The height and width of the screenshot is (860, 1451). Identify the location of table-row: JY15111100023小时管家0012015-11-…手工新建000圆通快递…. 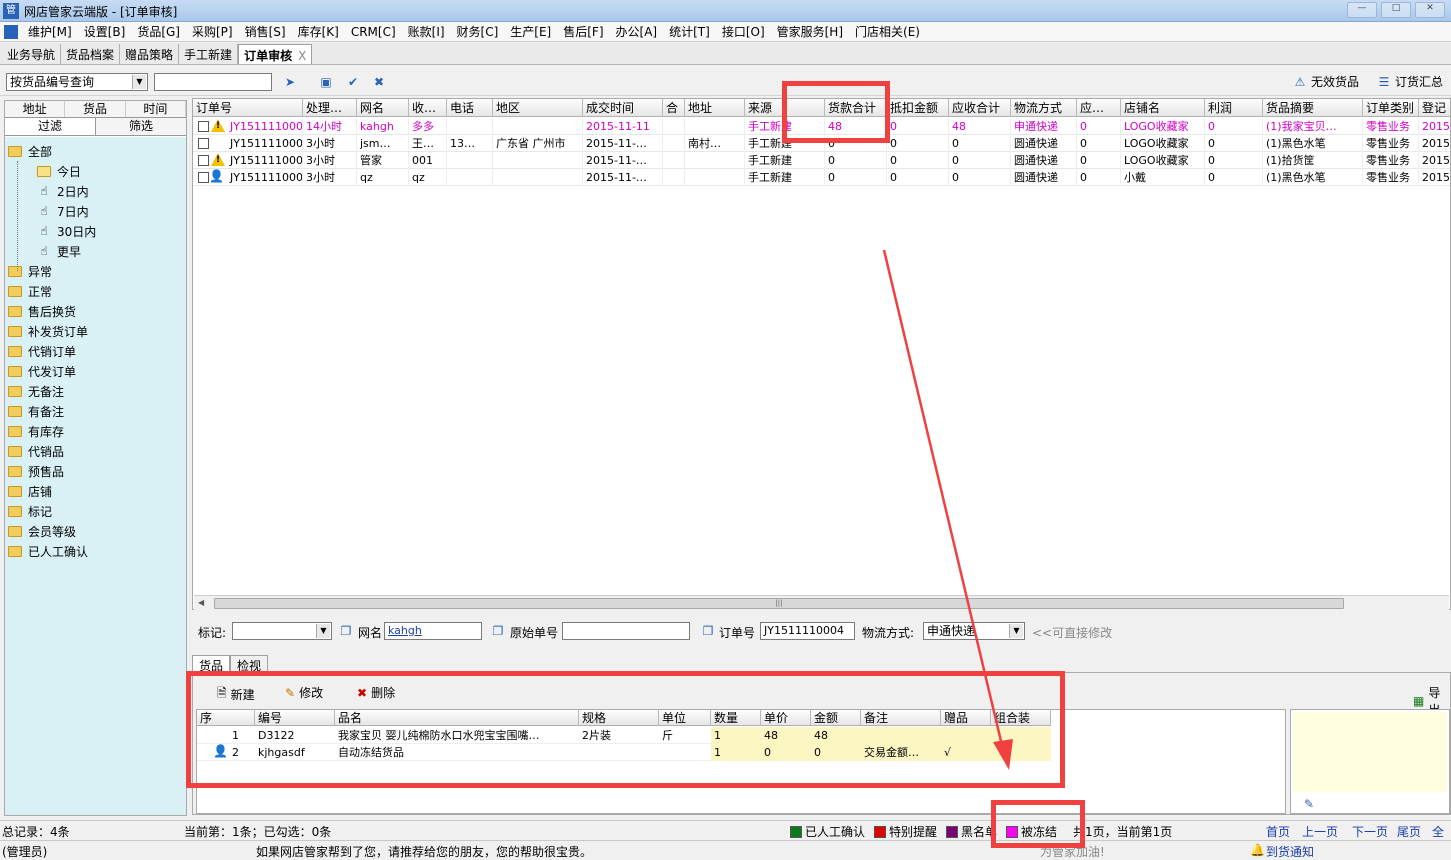
(821, 160).